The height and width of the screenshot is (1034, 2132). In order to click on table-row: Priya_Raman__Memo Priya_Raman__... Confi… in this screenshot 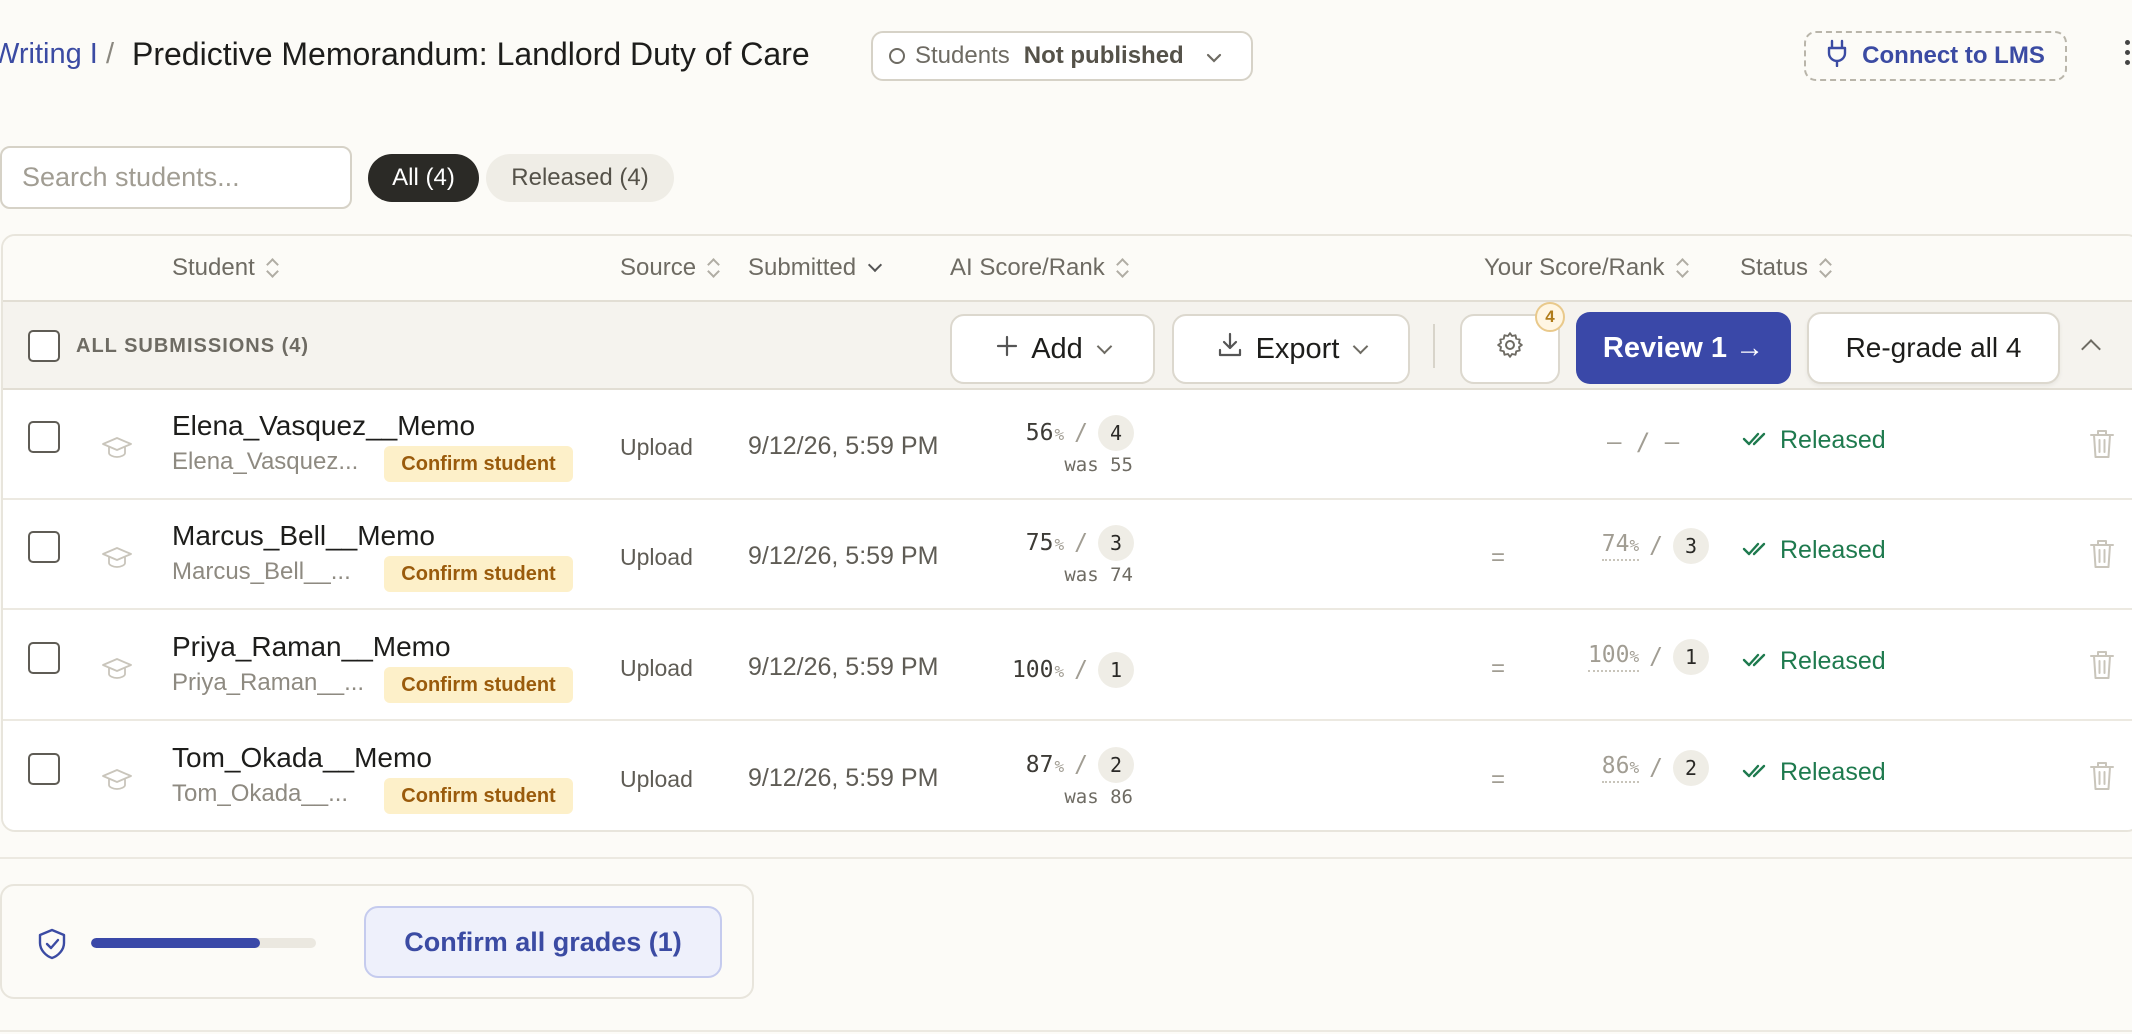, I will do `click(1067, 666)`.